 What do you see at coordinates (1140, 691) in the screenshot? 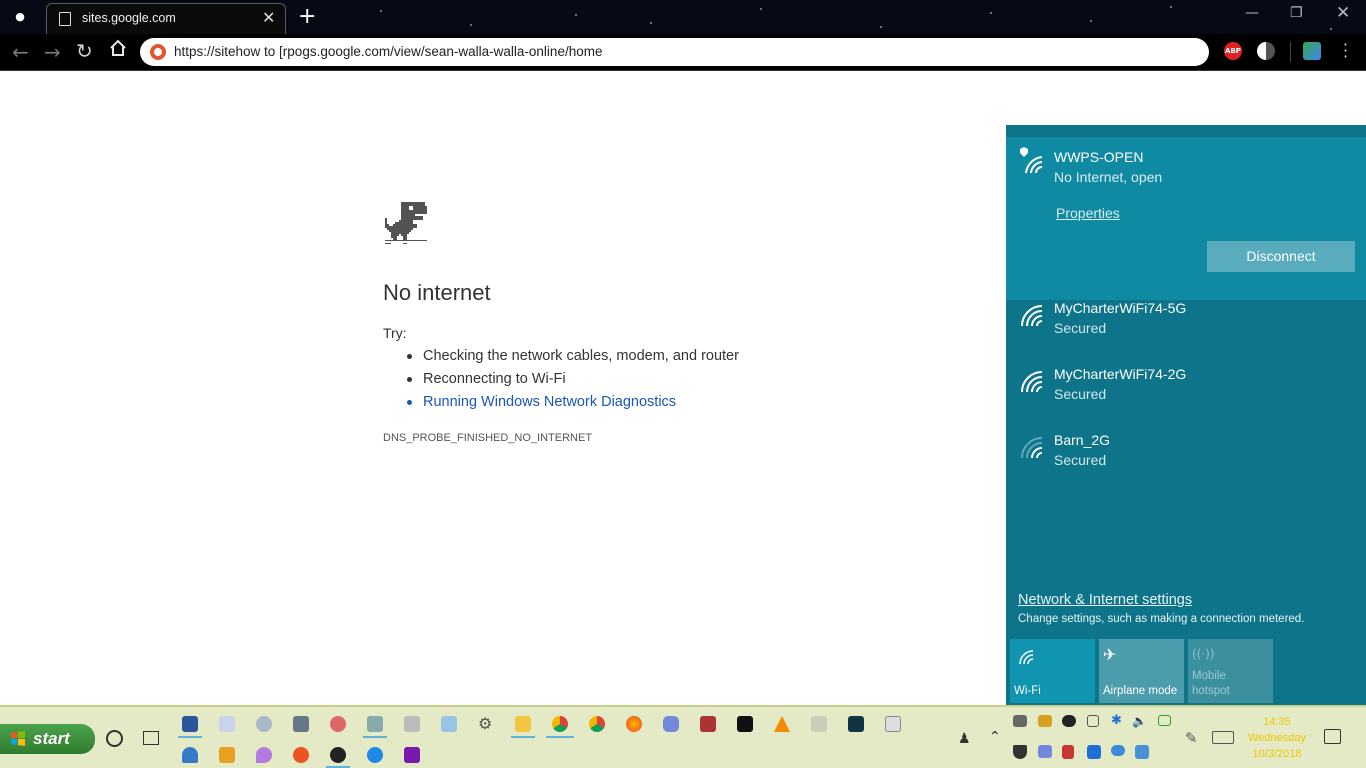
I see `airplane-mode-label: Airplane mode` at bounding box center [1140, 691].